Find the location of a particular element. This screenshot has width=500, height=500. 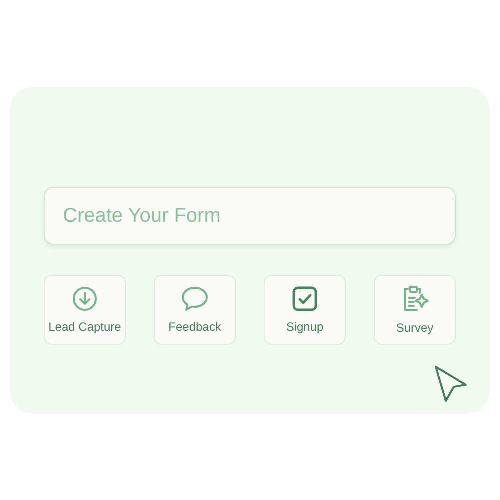

template-button: Signup is located at coordinates (305, 310).